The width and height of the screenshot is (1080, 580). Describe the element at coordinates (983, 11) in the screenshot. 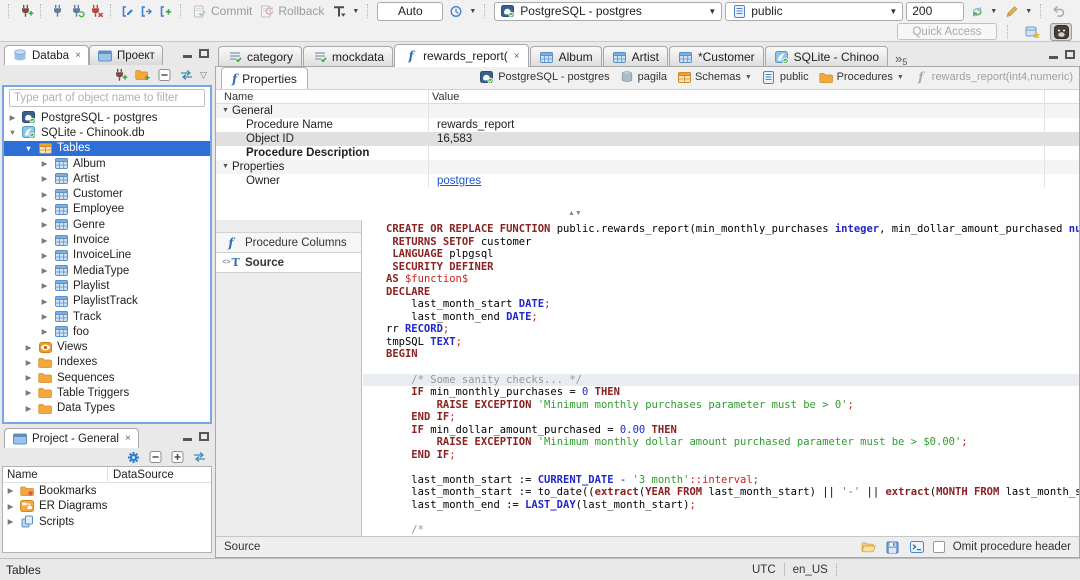

I see `refresh-cycle-button: ▼` at that location.